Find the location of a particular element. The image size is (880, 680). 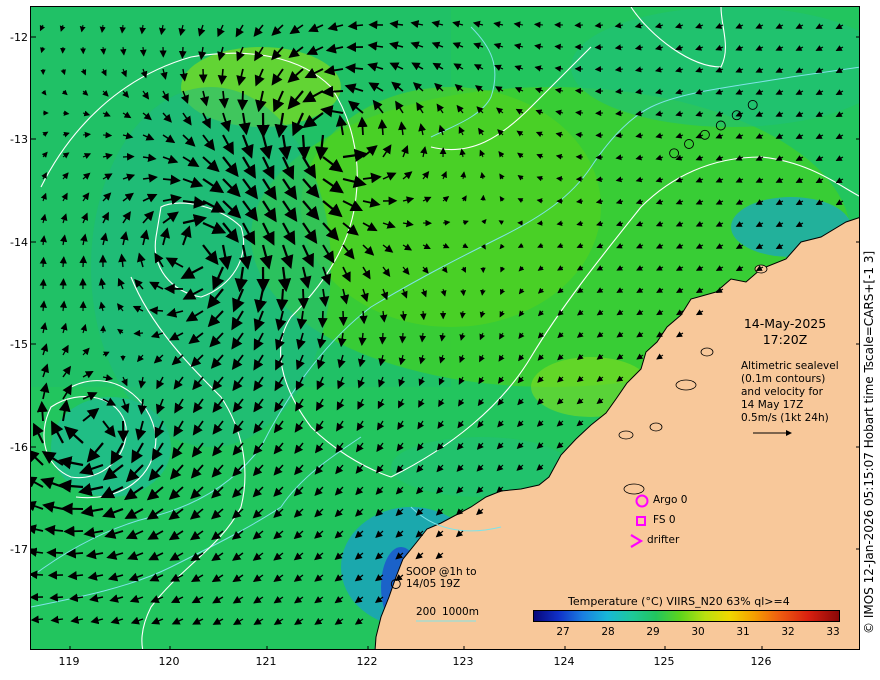

soop-note: SOOP @1h to 14/05 19Z is located at coordinates (441, 578).